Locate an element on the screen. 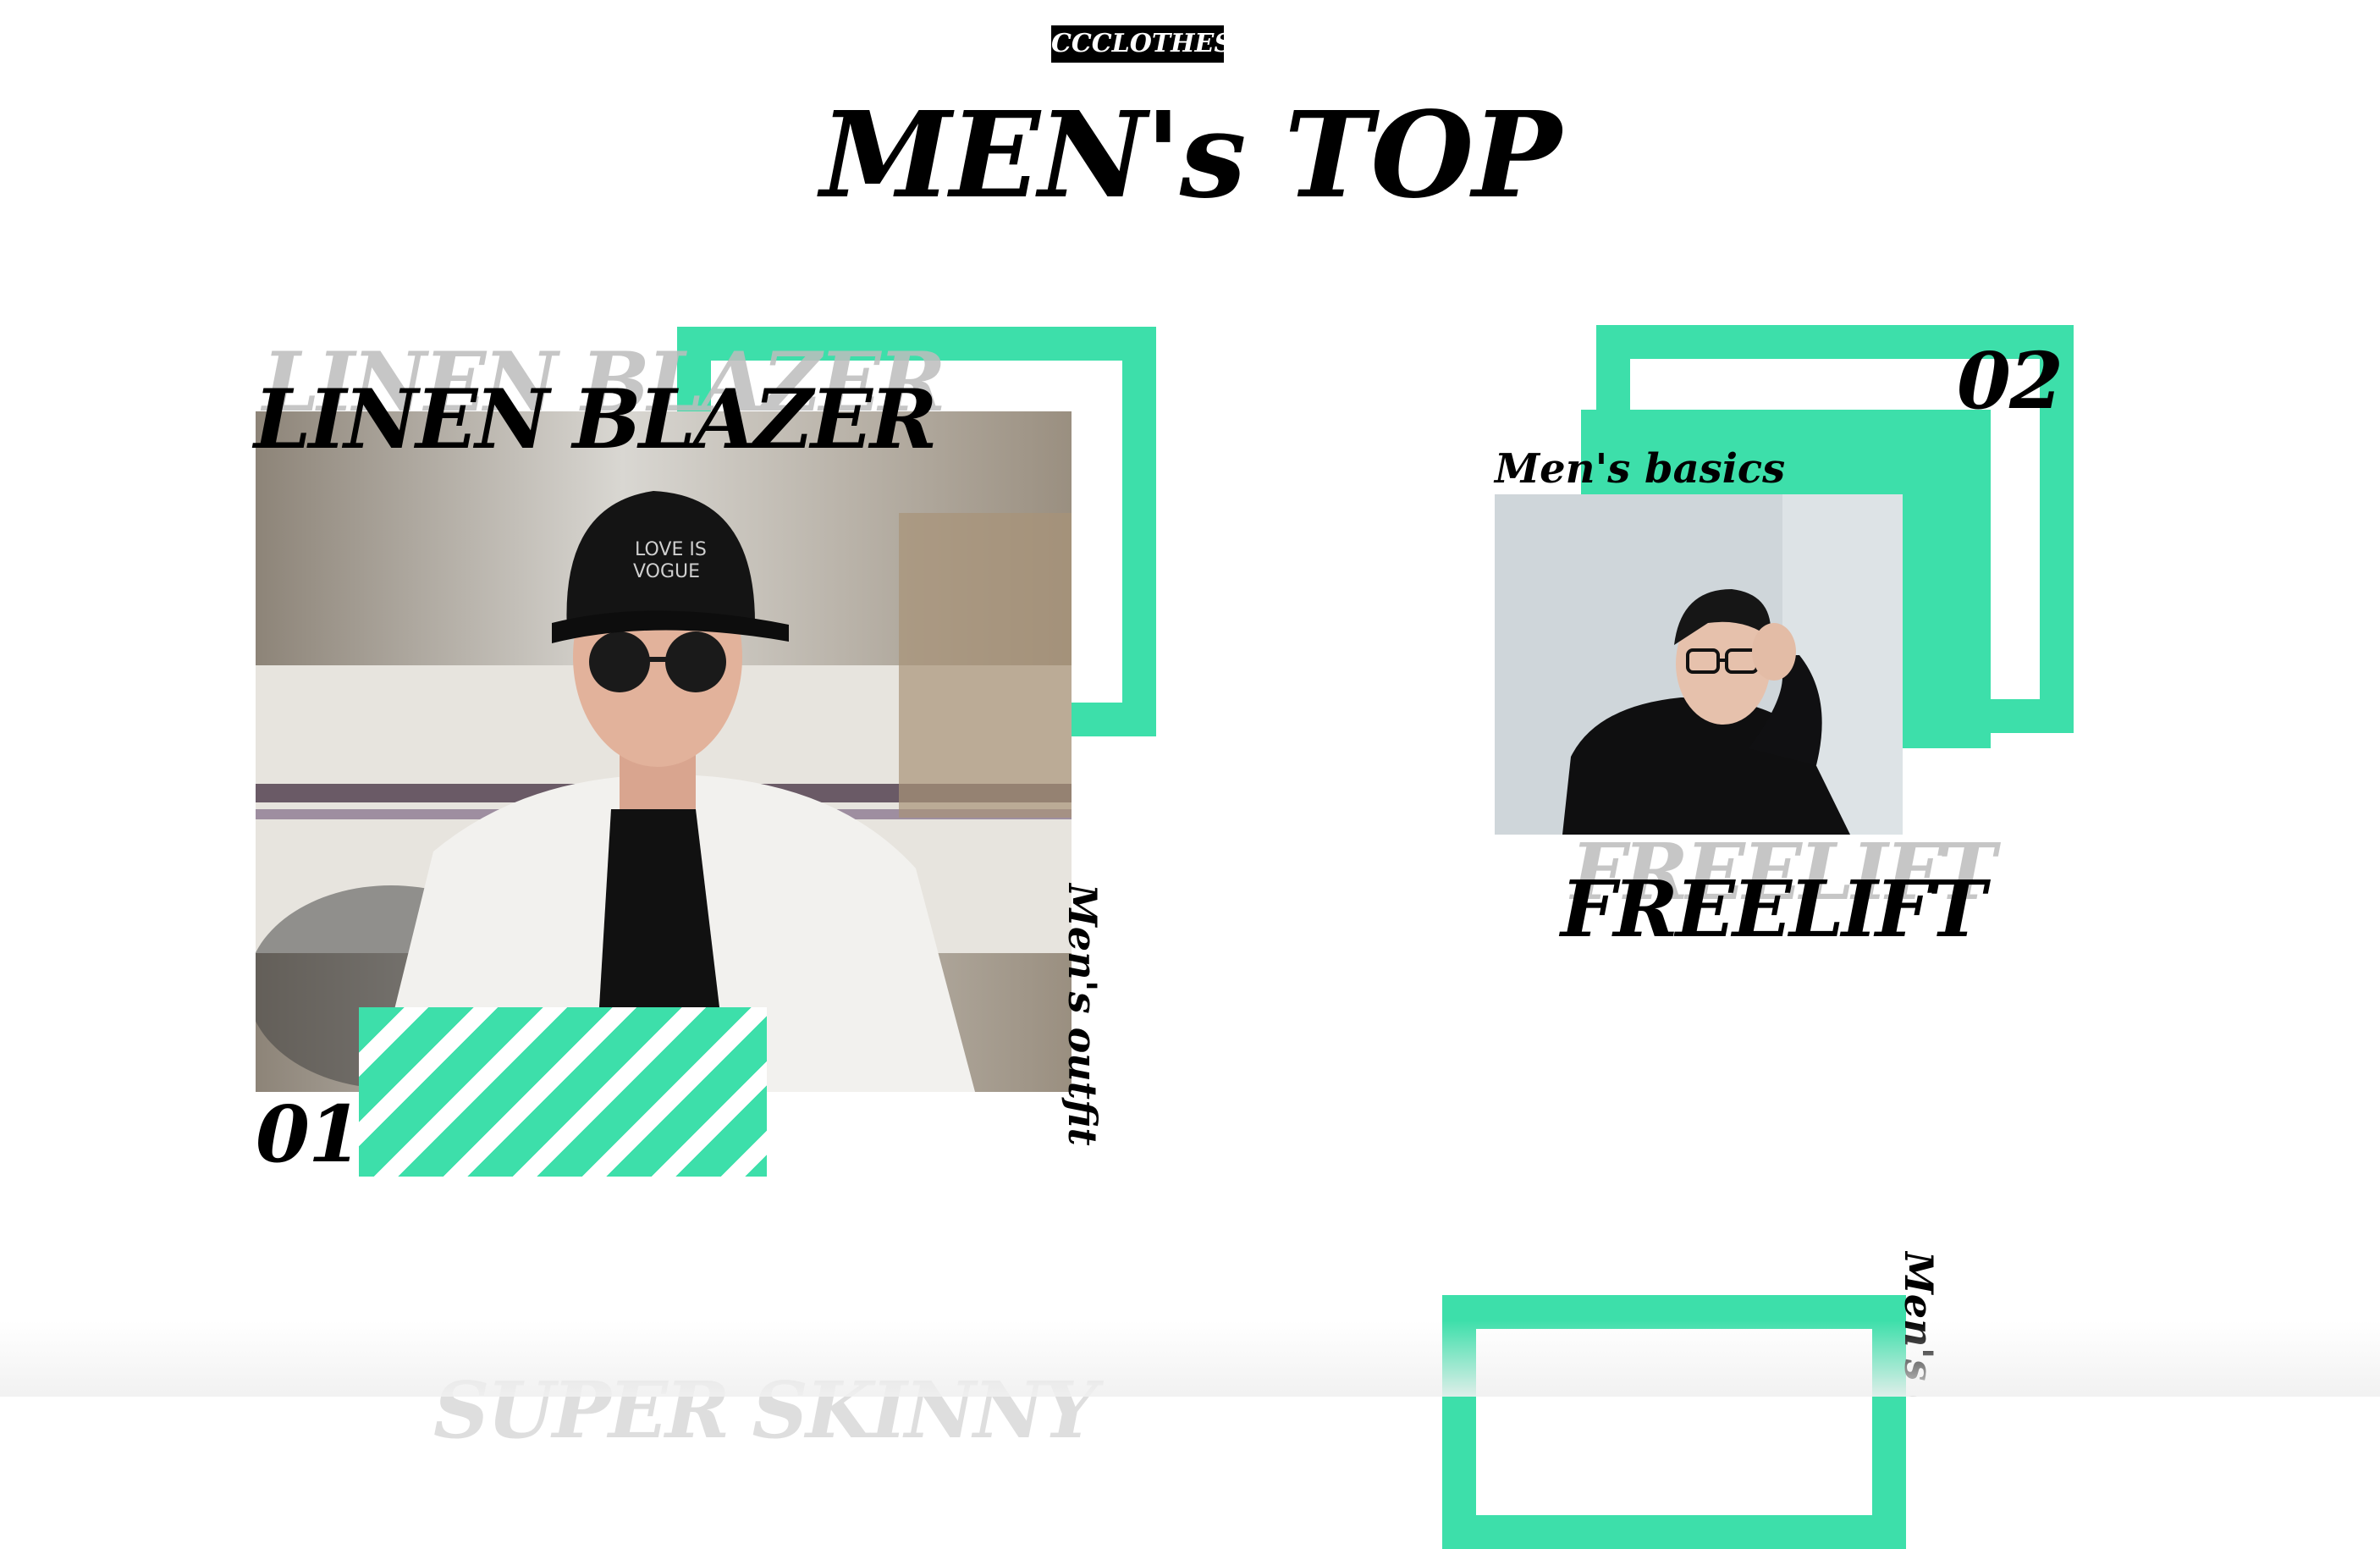 This screenshot has width=2380, height=1549. product-caption-01: Men's outfit is located at coordinates (1082, 1015).